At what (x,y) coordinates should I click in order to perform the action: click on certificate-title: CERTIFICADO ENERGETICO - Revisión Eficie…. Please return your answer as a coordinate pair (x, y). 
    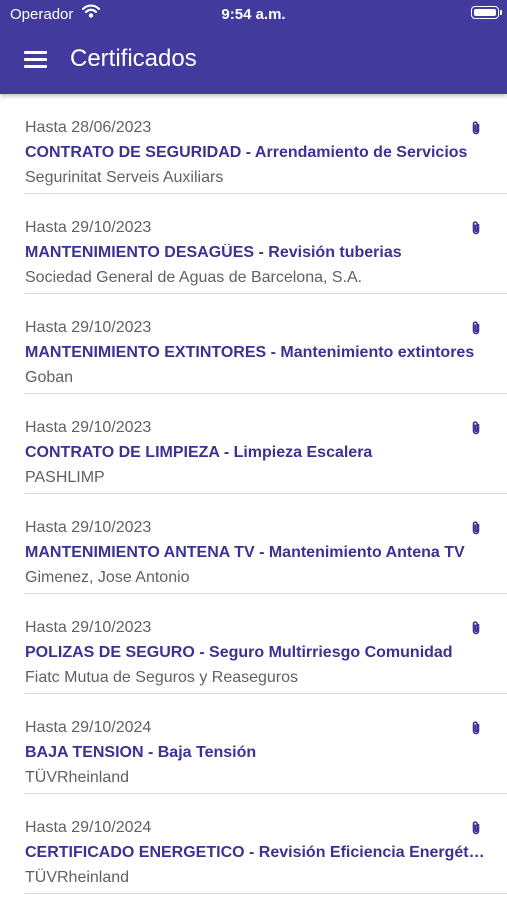
    Looking at the image, I should click on (256, 852).